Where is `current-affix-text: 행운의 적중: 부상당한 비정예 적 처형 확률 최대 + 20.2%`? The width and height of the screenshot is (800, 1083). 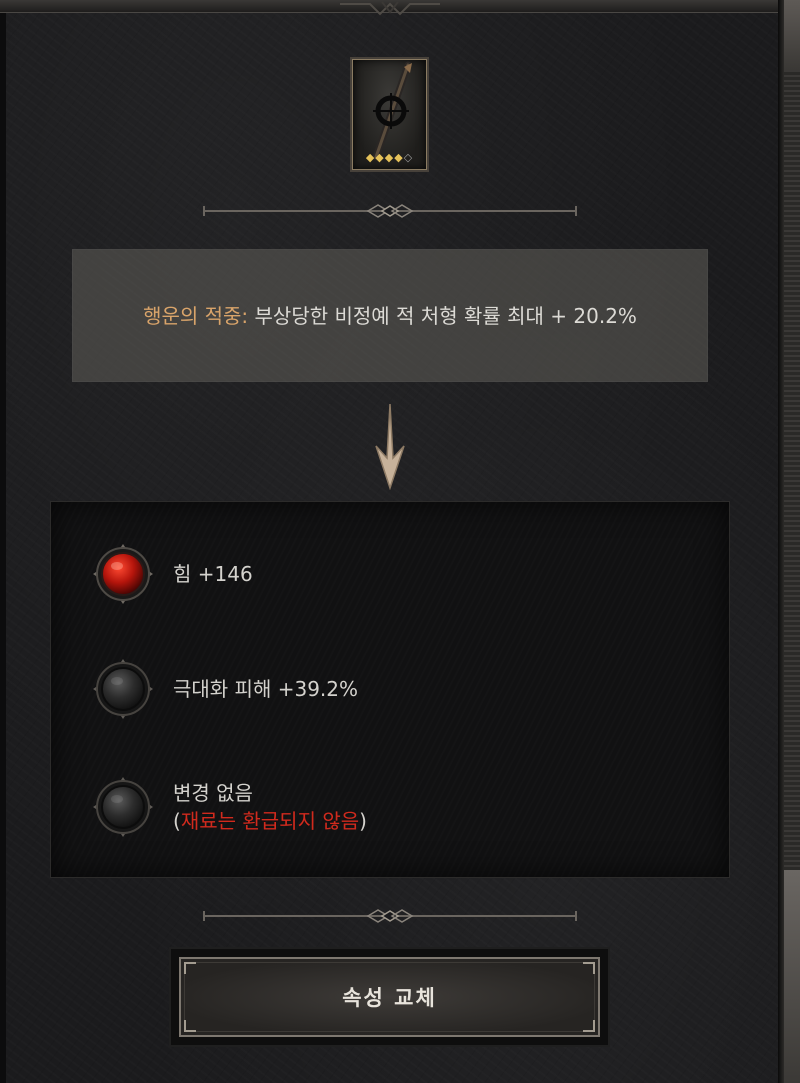
current-affix-text: 행운의 적중: 부상당한 비정예 적 처형 확률 최대 + 20.2% is located at coordinates (390, 316).